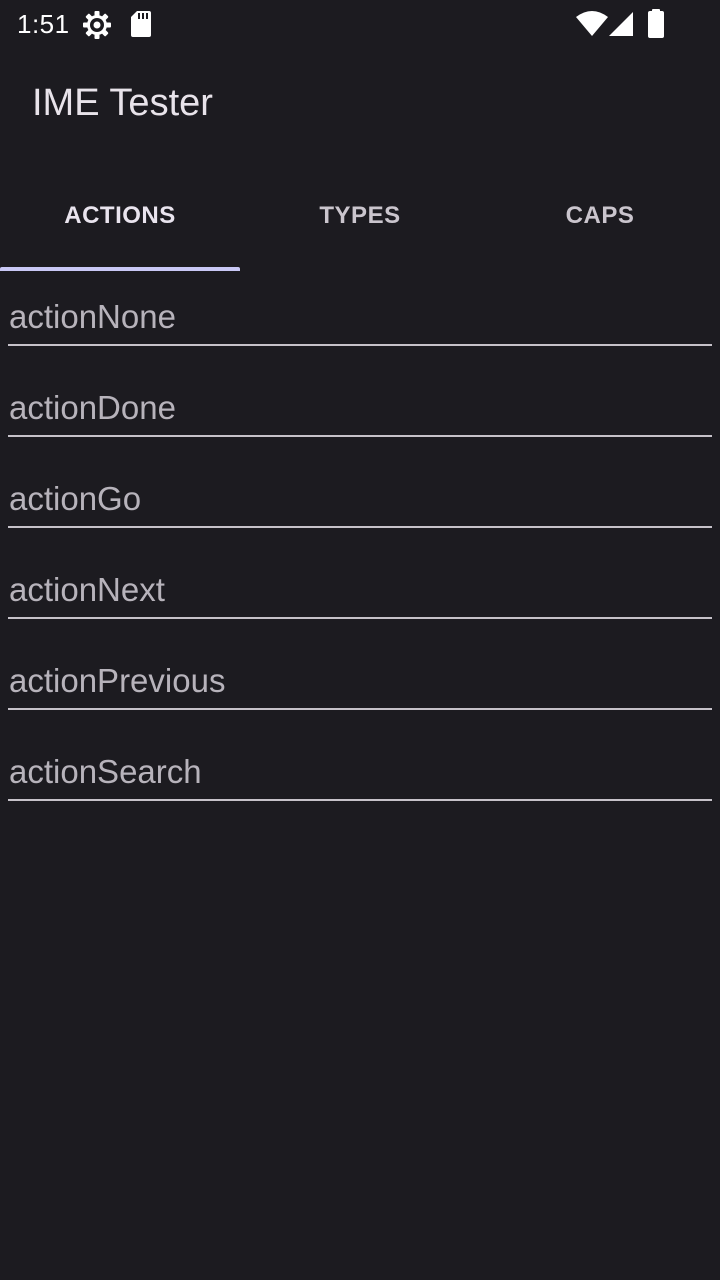 The width and height of the screenshot is (720, 1280). Describe the element at coordinates (360, 764) in the screenshot. I see `action-search-input` at that location.